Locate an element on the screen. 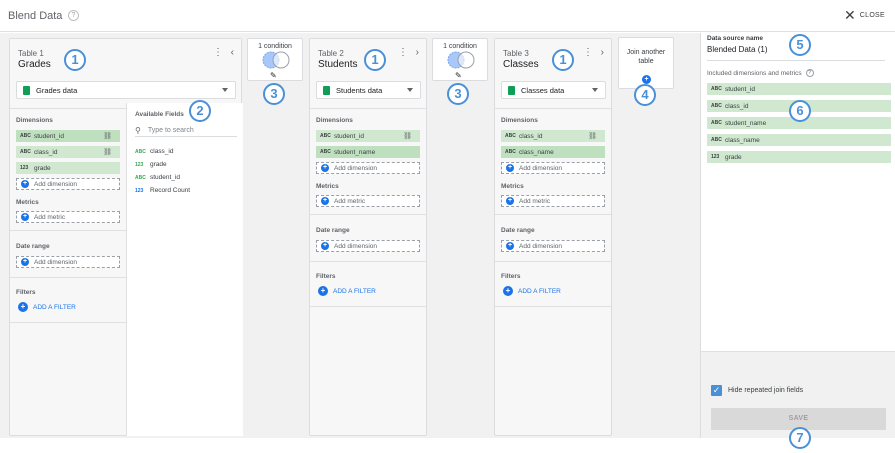  available-field: 123 Record Count is located at coordinates (162, 190).